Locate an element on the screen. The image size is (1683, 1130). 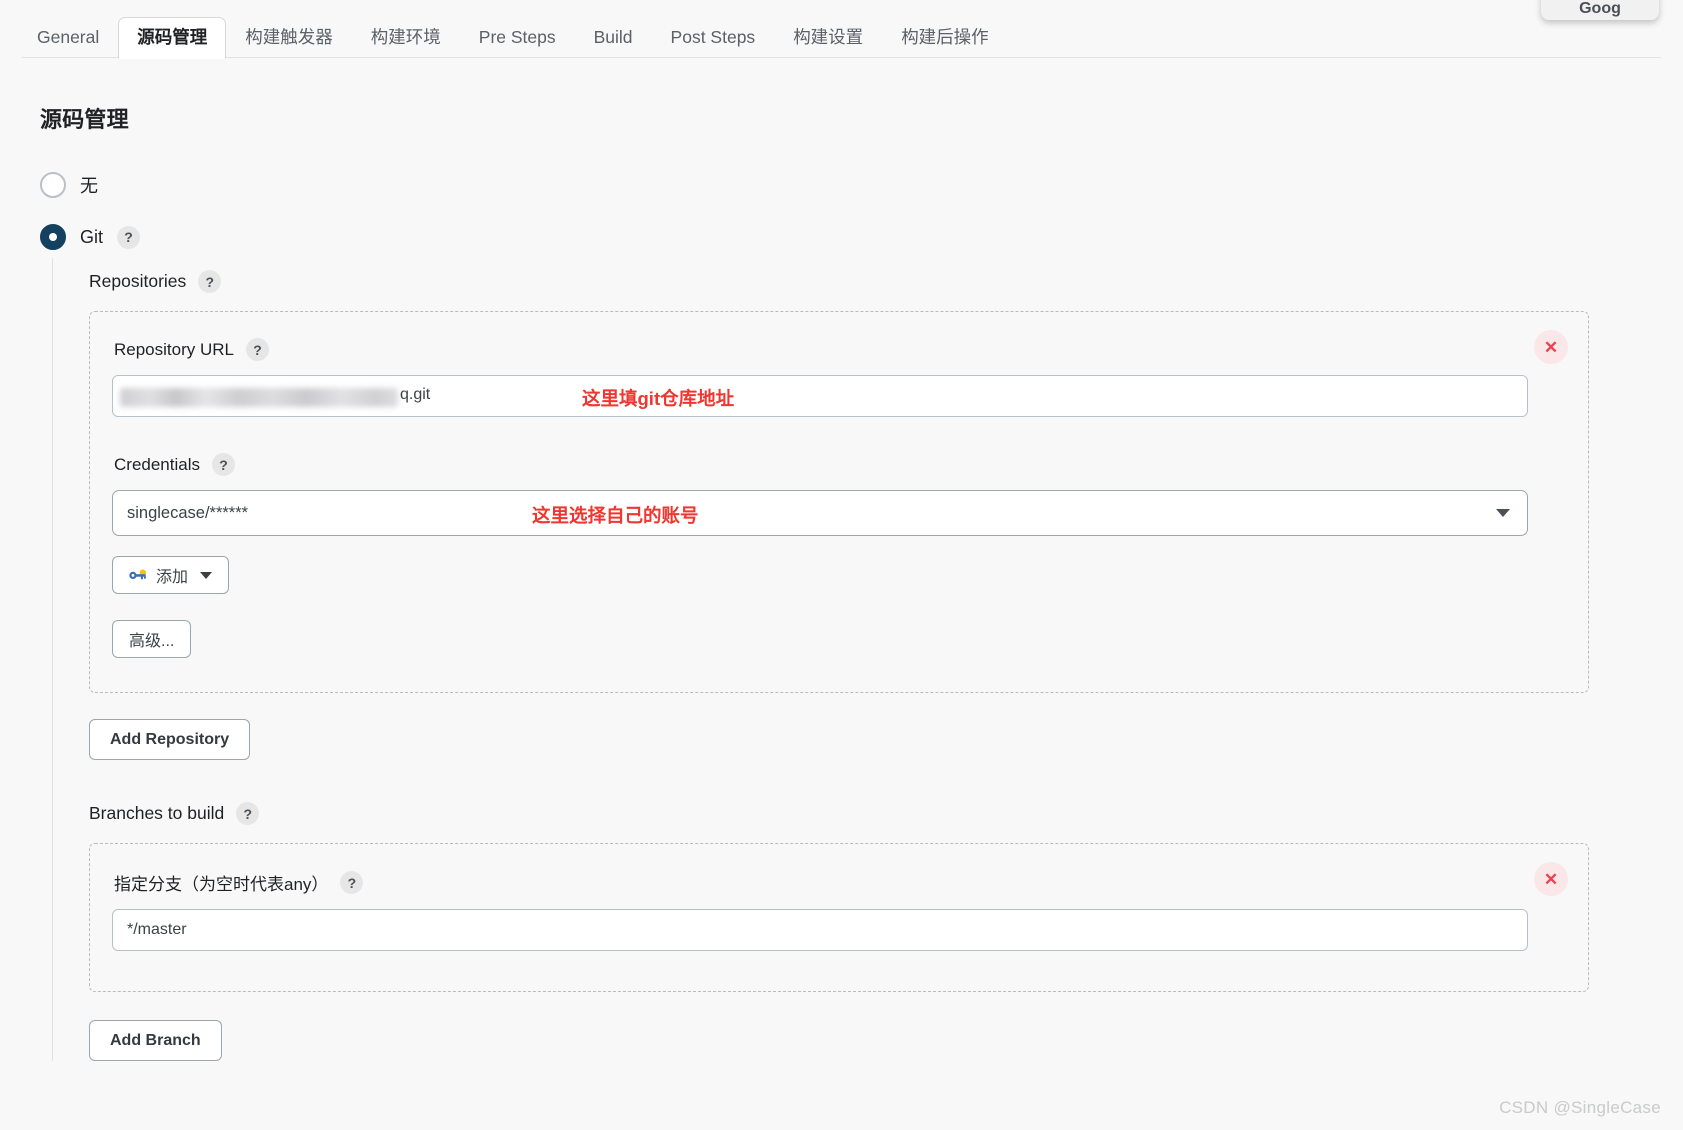
page-title: 源码管理 is located at coordinates (84, 119).